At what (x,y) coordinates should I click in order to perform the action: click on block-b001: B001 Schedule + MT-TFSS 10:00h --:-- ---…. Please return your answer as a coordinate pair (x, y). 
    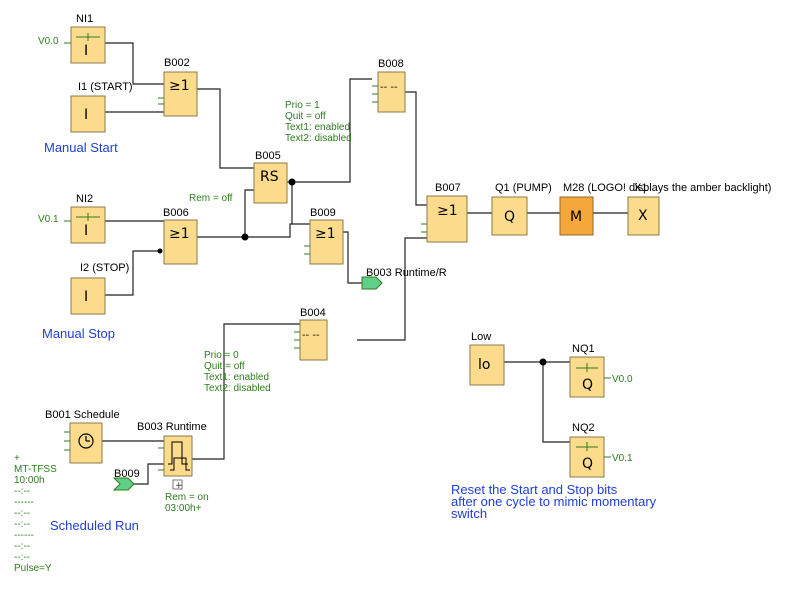
    Looking at the image, I should click on (67, 491).